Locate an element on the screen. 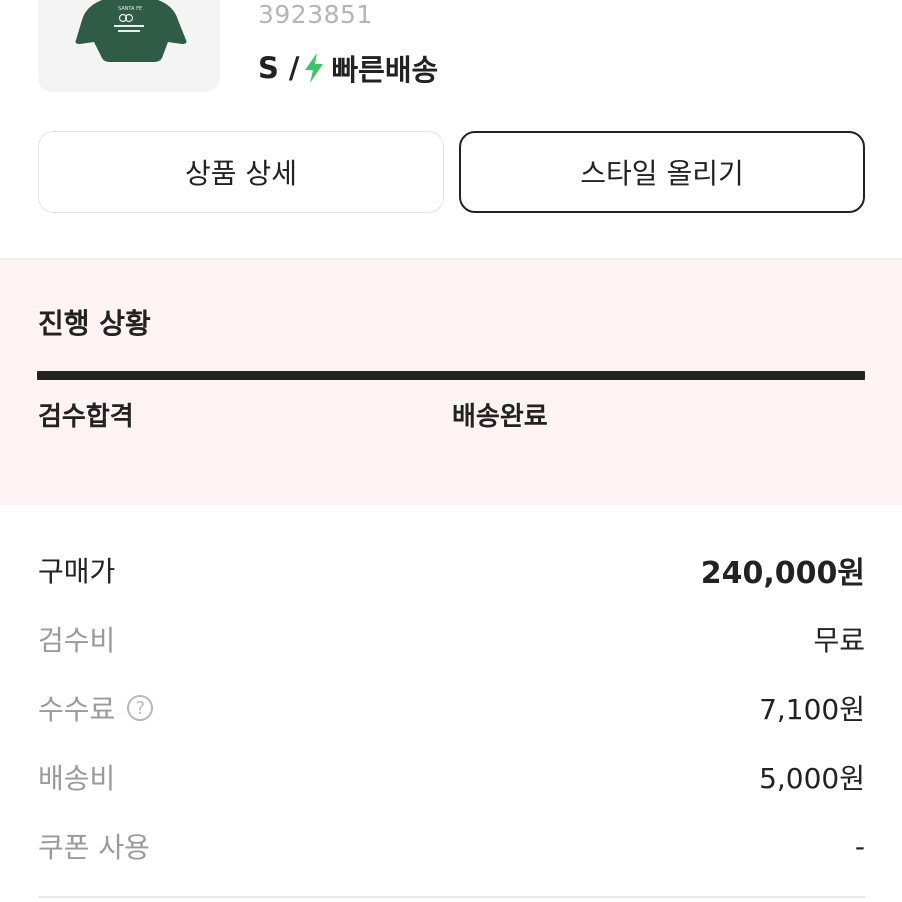 This screenshot has height=902, width=902. price-value: 5,000원 is located at coordinates (812, 778).